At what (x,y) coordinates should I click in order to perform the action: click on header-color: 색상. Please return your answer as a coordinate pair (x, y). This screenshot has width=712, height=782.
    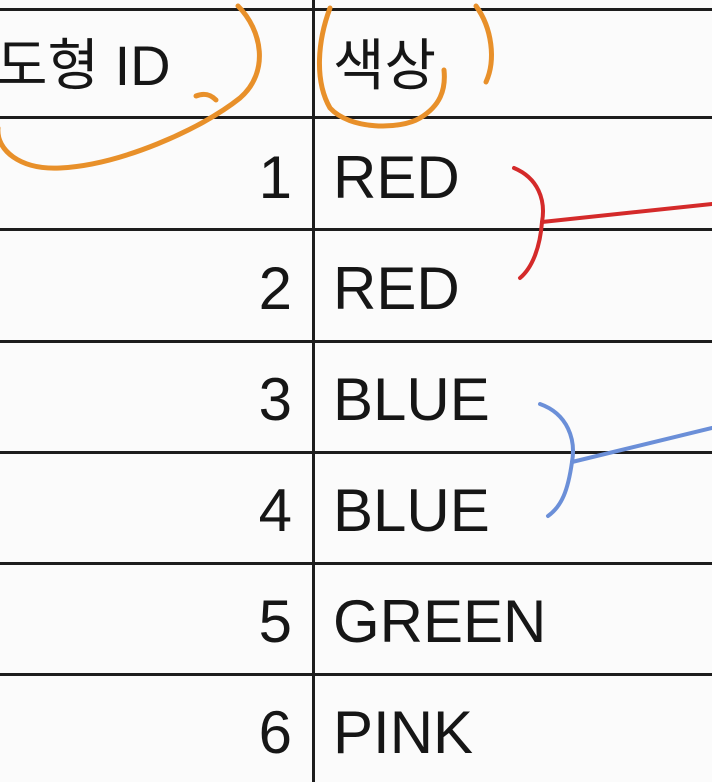
    Looking at the image, I should click on (385, 65).